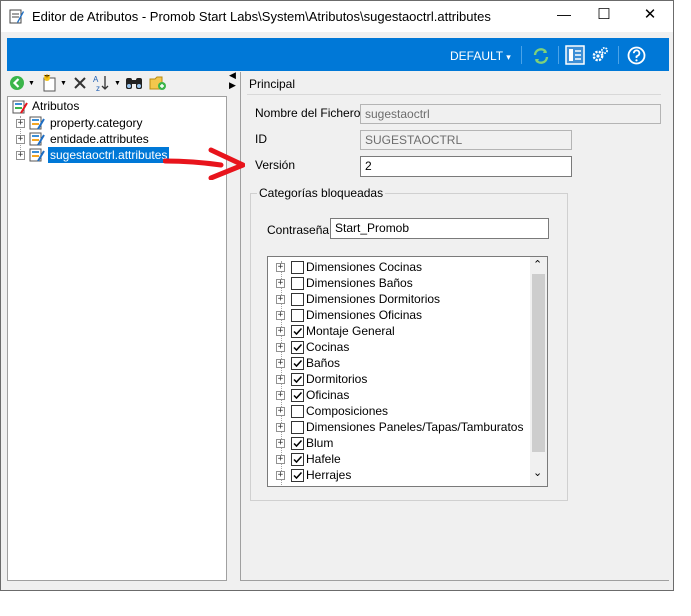 Image resolution: width=691 pixels, height=616 pixels. I want to click on id-label: ID, so click(261, 139).